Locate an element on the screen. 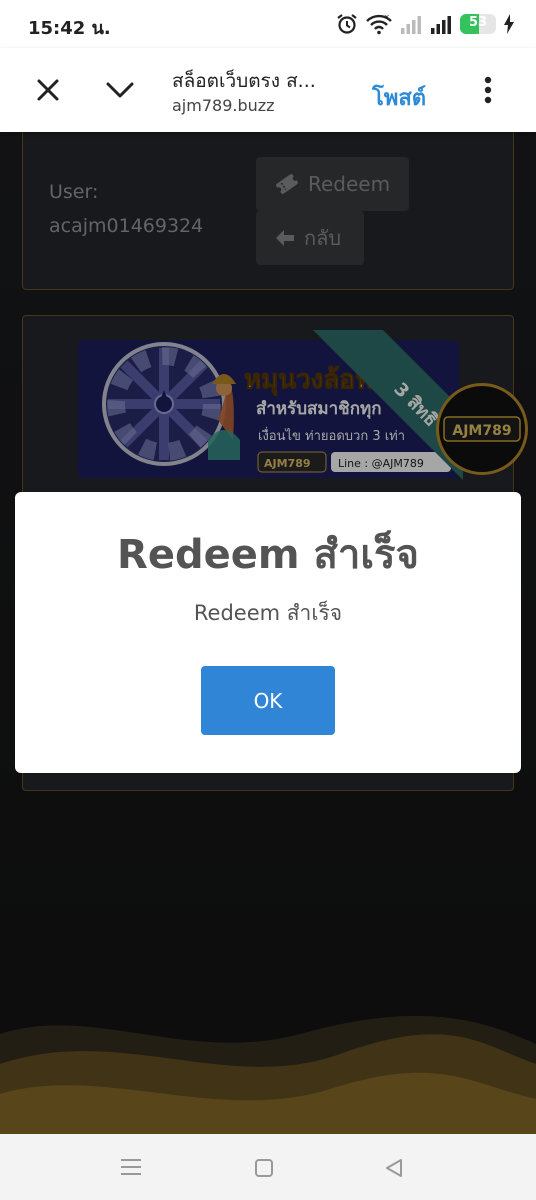  recents-icon is located at coordinates (131, 1167).